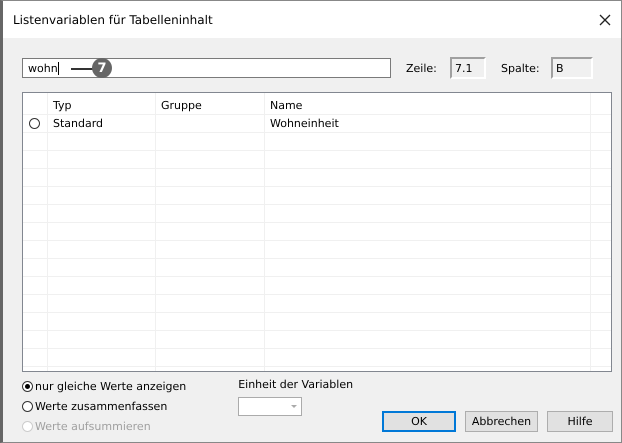 The image size is (622, 443). I want to click on radio-option: Werte zusammenfassen, so click(130, 406).